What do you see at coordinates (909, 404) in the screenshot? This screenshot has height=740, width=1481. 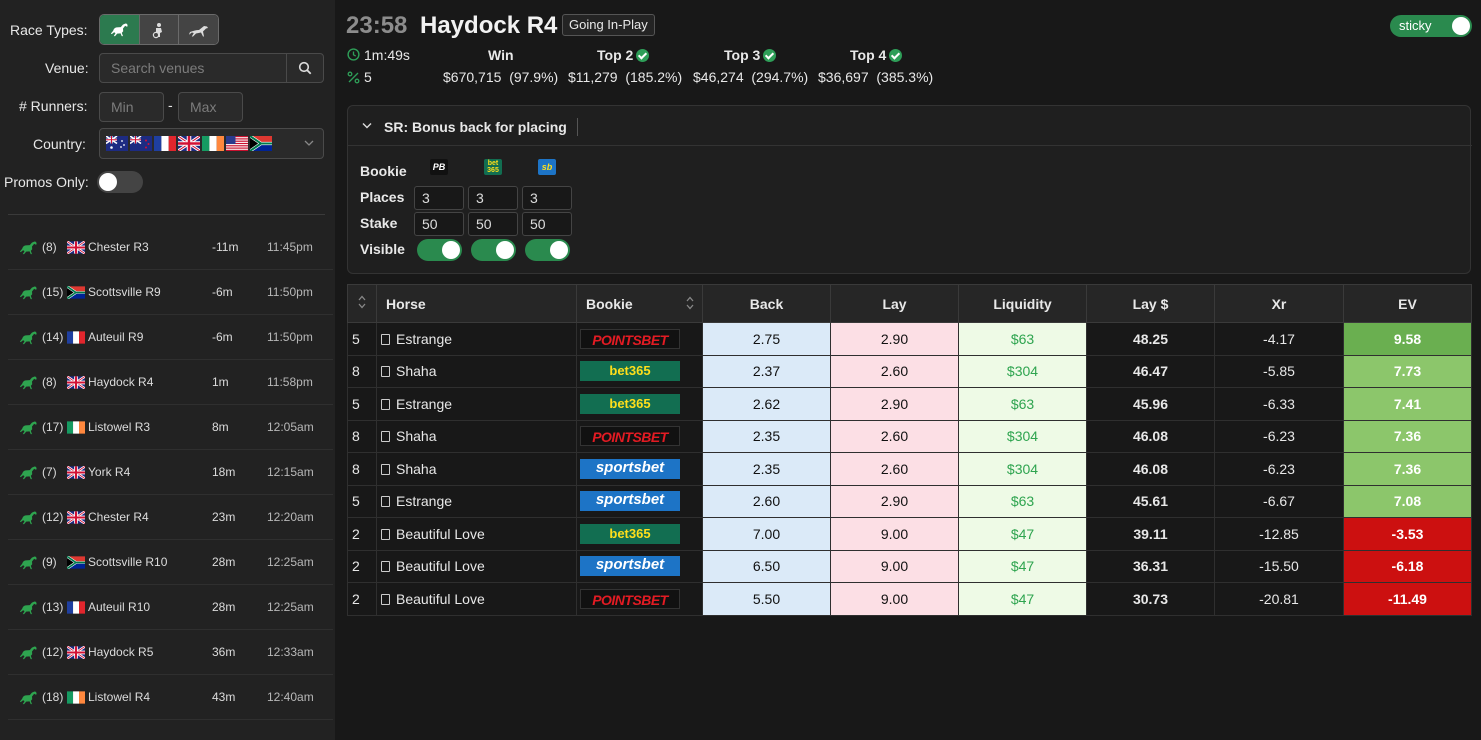 I see `table-row: 5 Estrange bet365 2.62 2.90 $63 45.96 -6.33 7.41` at bounding box center [909, 404].